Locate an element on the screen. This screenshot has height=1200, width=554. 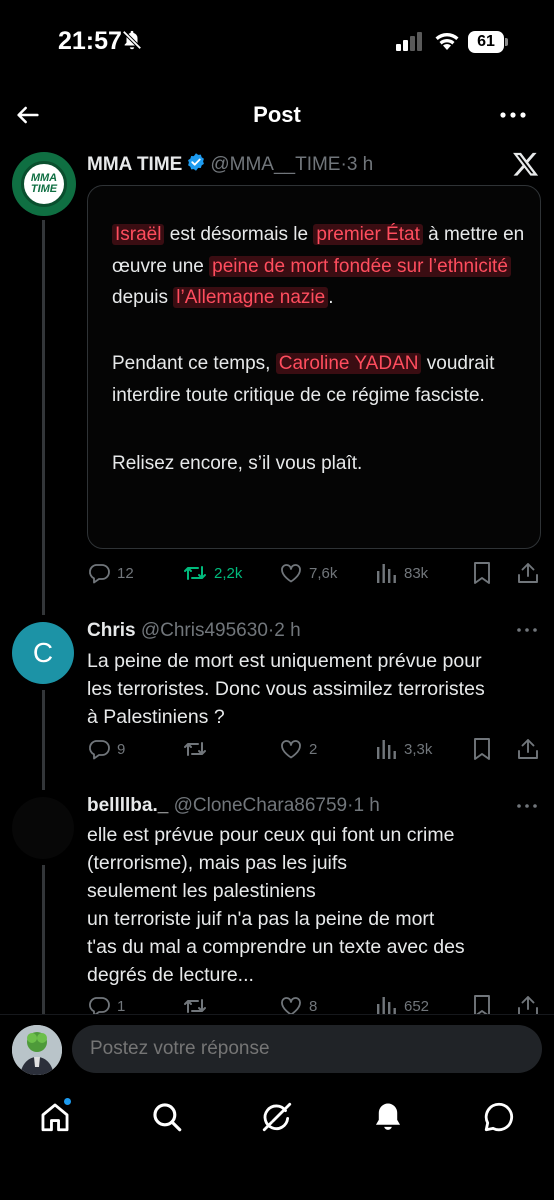
like-count: 8 is located at coordinates (313, 1006).